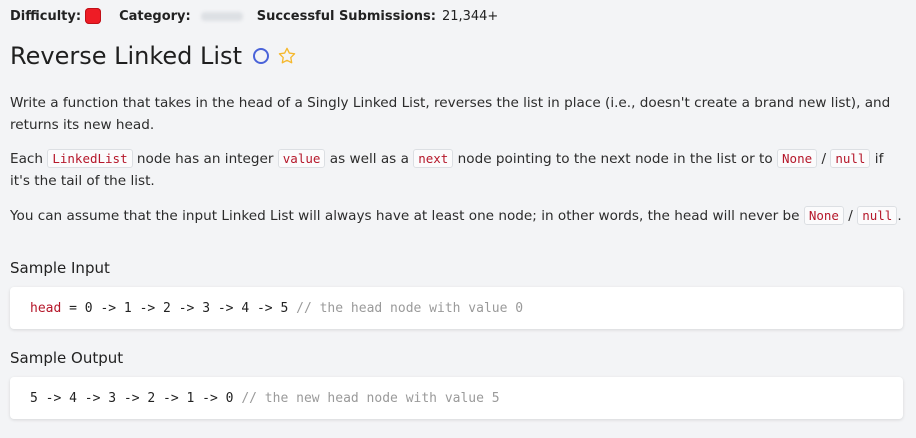  What do you see at coordinates (126, 56) in the screenshot?
I see `problem-title: Reverse Linked List` at bounding box center [126, 56].